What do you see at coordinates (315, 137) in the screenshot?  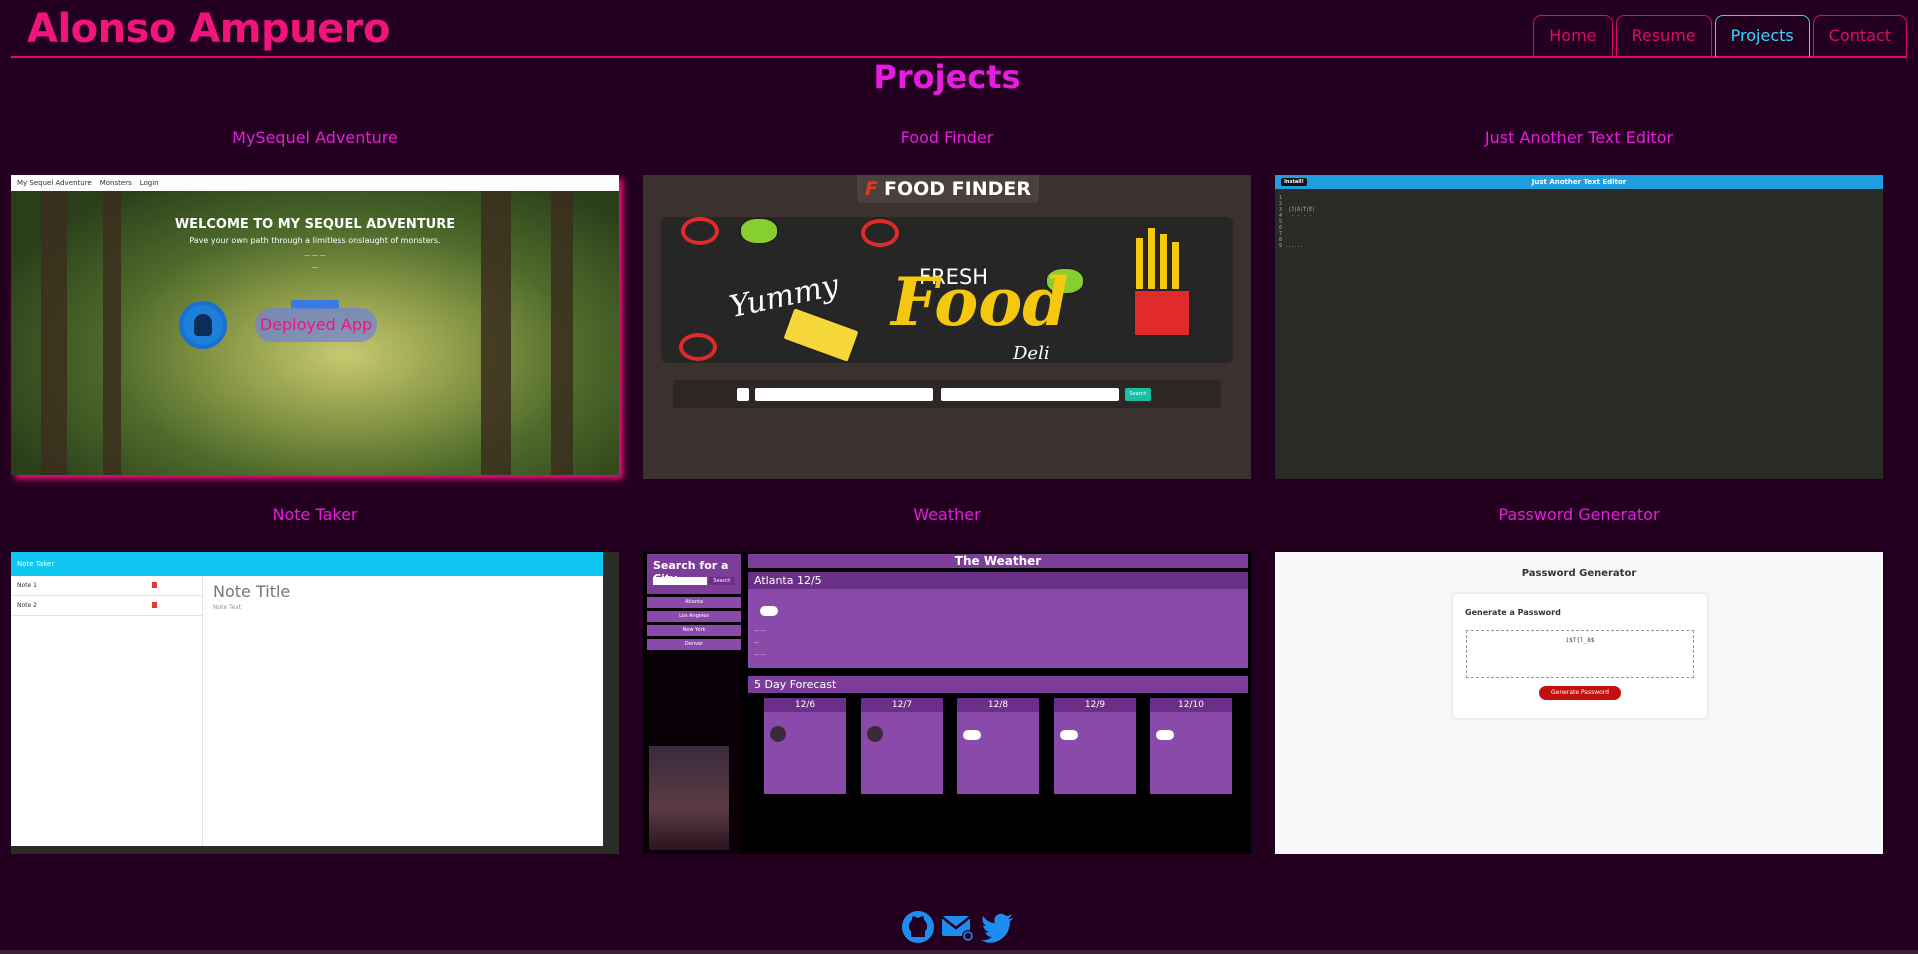 I see `project-title-mysequel: MySequel Adventure` at bounding box center [315, 137].